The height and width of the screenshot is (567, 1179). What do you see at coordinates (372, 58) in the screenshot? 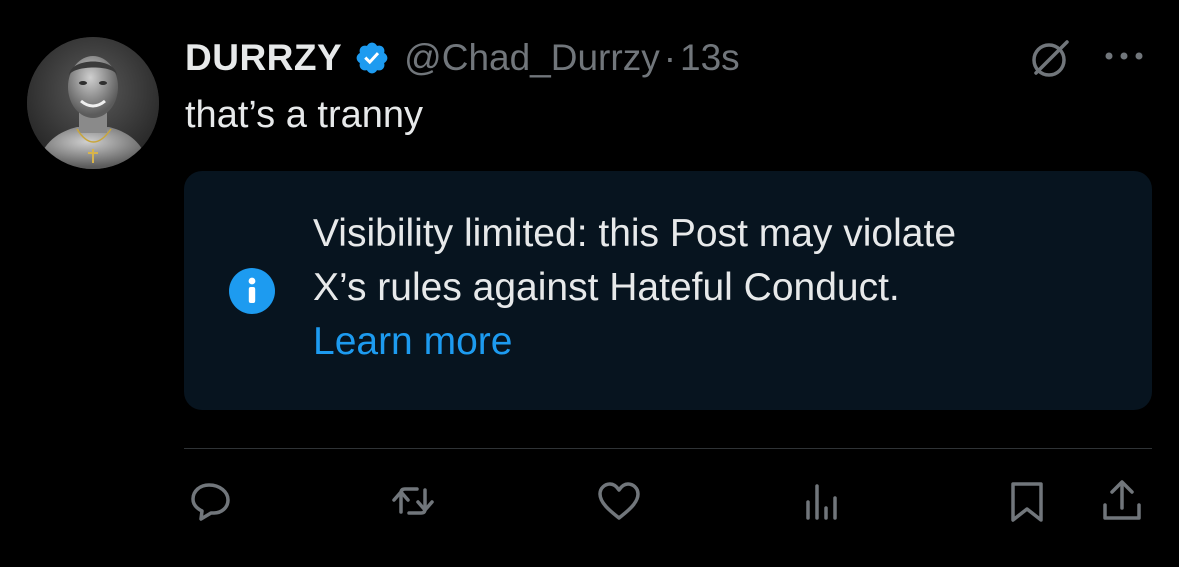
I see `verified-badge-icon` at bounding box center [372, 58].